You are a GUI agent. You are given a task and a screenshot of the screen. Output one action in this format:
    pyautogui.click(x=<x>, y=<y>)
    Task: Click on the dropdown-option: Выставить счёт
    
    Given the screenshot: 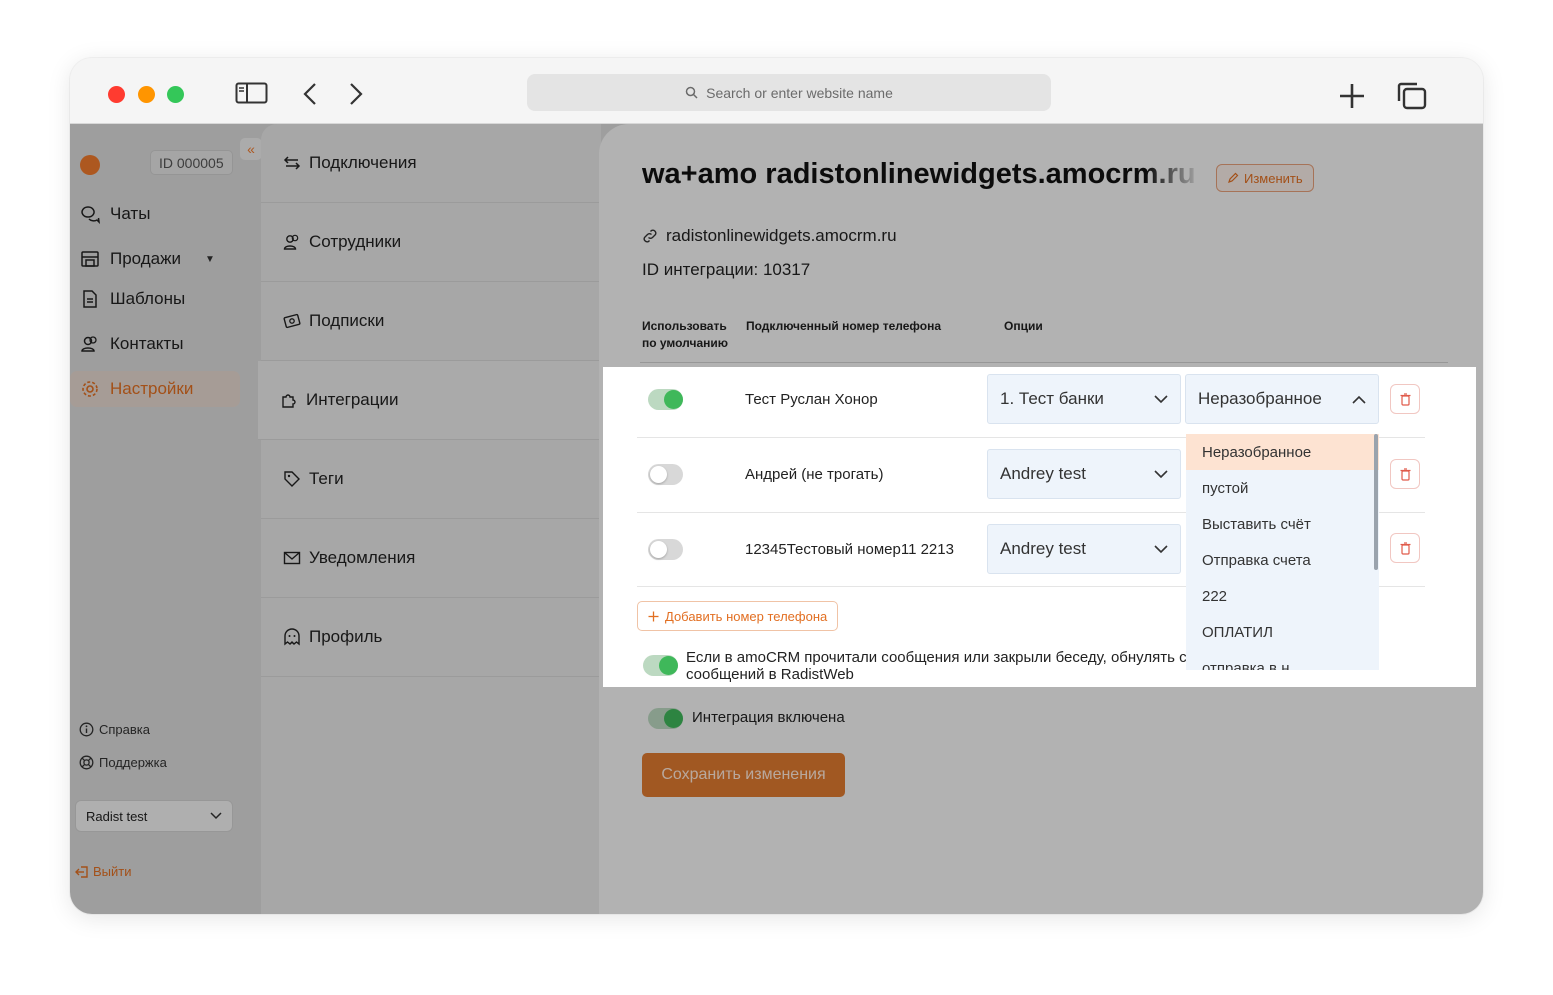 What is the action you would take?
    pyautogui.click(x=1282, y=524)
    